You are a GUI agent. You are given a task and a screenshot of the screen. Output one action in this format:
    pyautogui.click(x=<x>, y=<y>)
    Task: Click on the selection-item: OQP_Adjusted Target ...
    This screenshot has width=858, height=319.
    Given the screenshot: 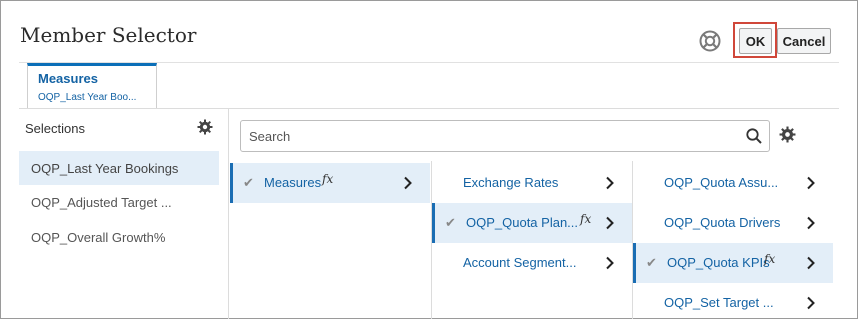 What is the action you would take?
    pyautogui.click(x=119, y=202)
    